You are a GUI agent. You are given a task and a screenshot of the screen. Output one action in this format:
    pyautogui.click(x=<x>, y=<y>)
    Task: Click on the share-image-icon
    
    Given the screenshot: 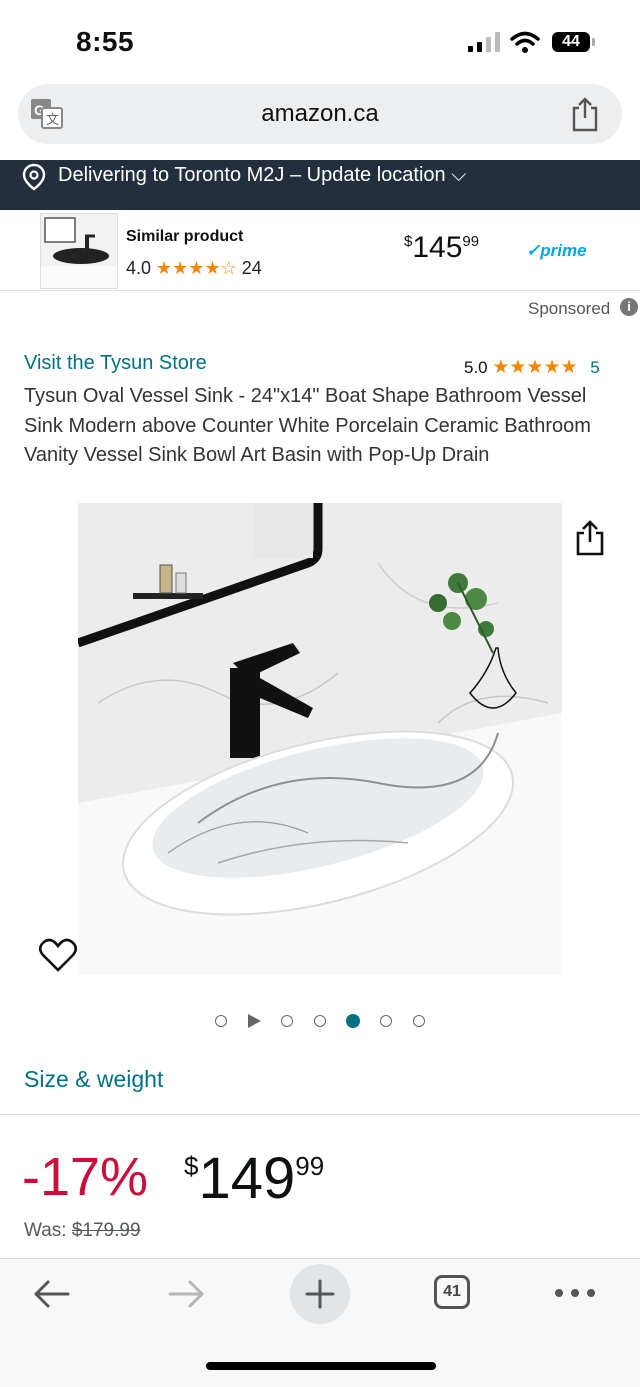 What is the action you would take?
    pyautogui.click(x=590, y=538)
    